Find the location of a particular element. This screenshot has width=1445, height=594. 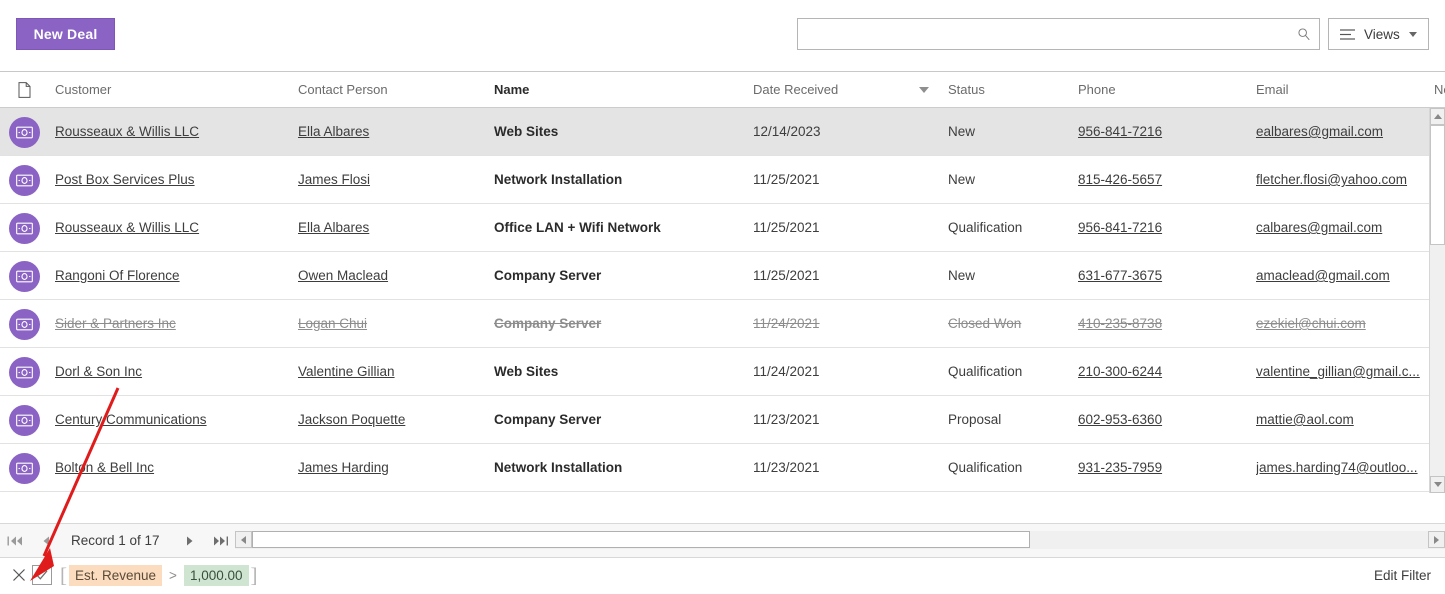

previous-record-button is located at coordinates (46, 541).